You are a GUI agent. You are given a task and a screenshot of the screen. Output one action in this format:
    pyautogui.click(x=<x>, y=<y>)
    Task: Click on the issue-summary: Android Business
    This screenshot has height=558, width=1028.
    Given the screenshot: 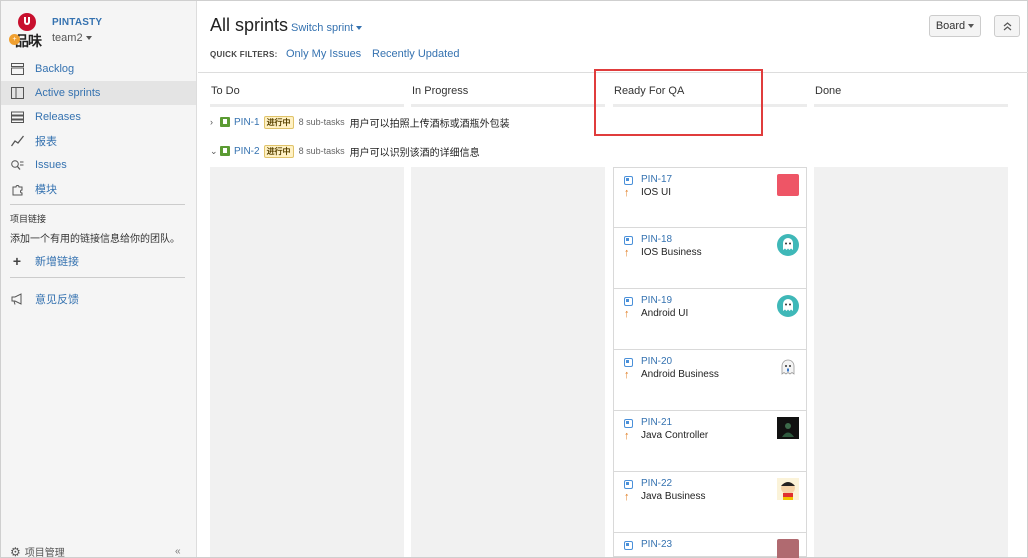 What is the action you would take?
    pyautogui.click(x=680, y=374)
    